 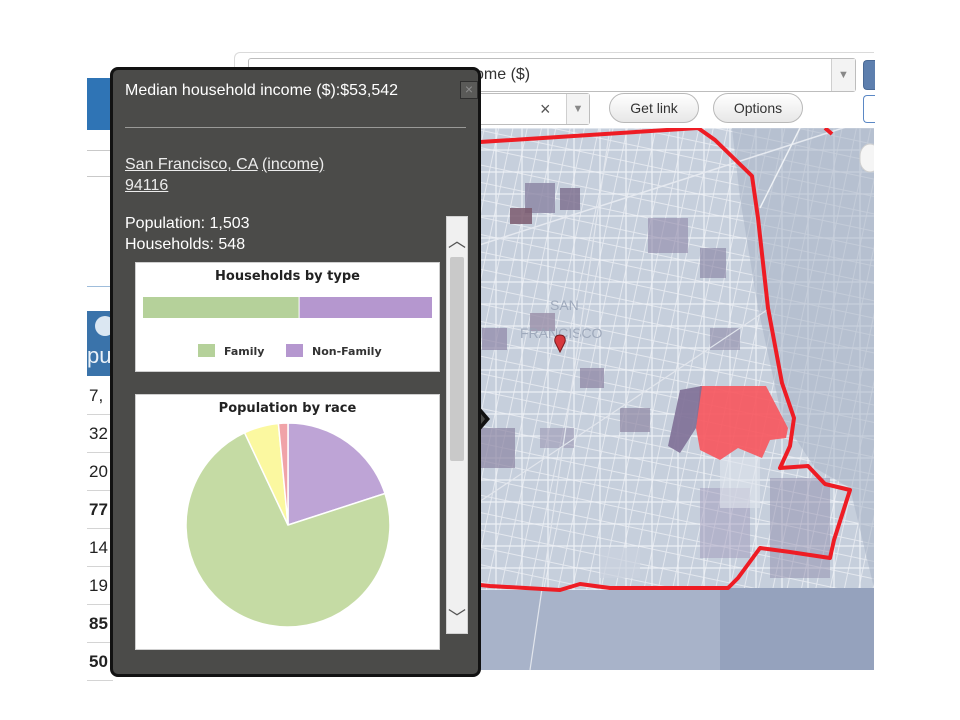 What do you see at coordinates (545, 109) in the screenshot?
I see `clear-icon: ×` at bounding box center [545, 109].